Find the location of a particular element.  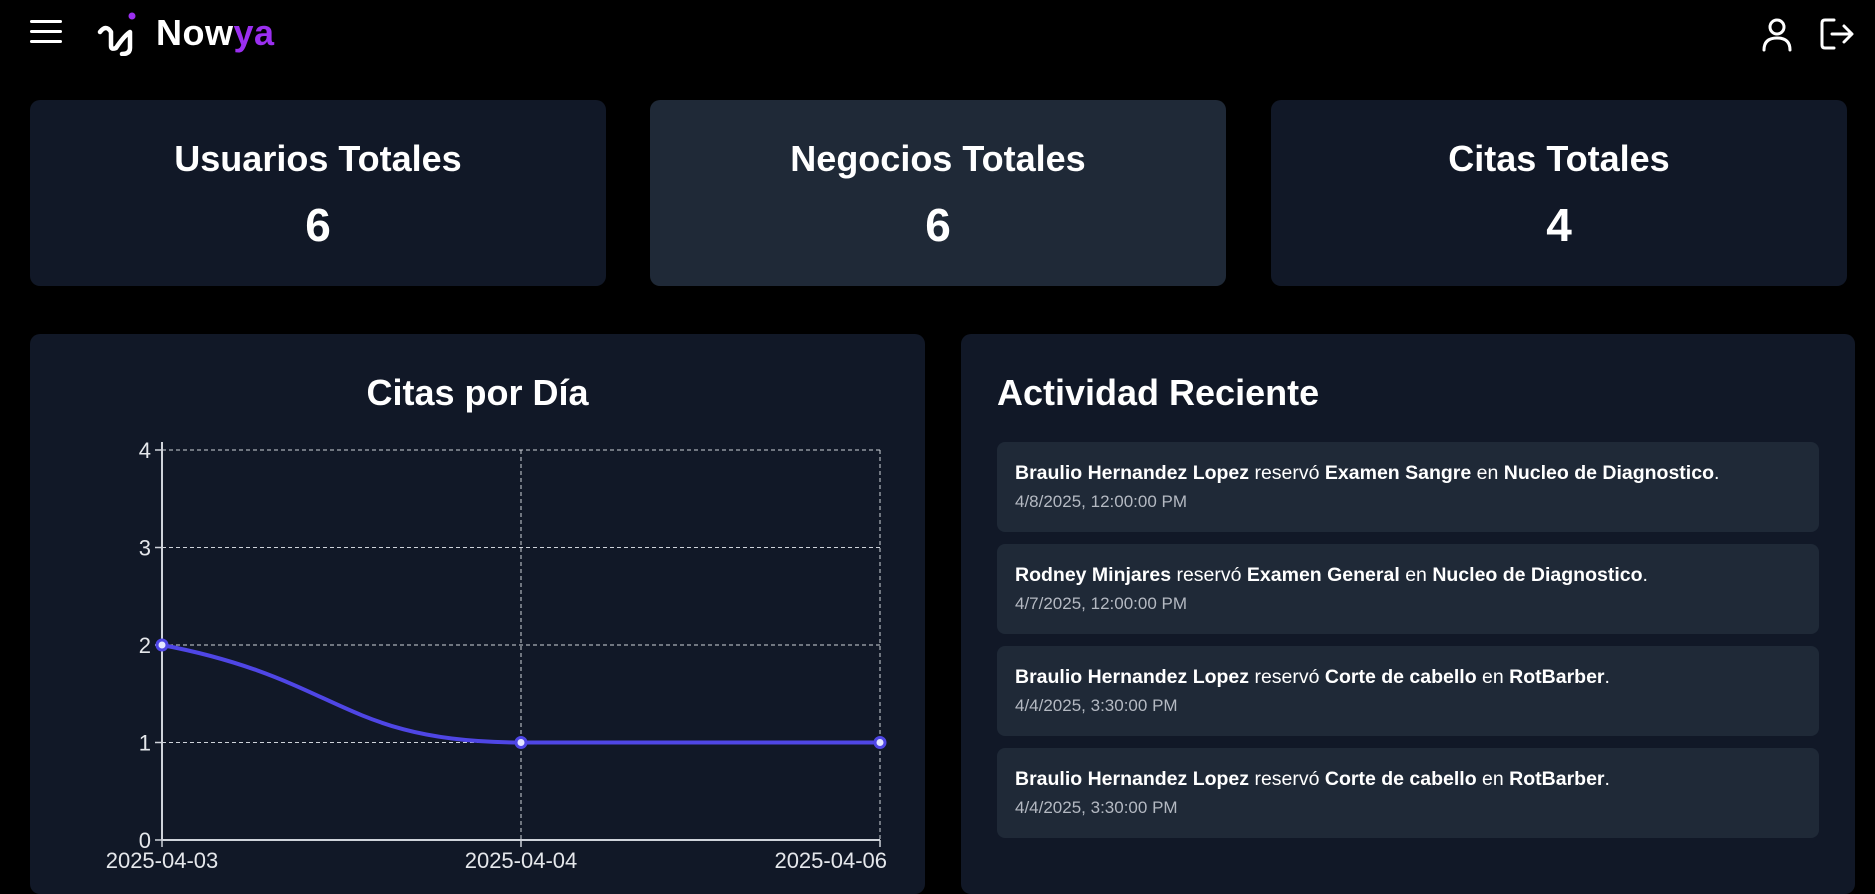

hamburger-icon is located at coordinates (46, 34).